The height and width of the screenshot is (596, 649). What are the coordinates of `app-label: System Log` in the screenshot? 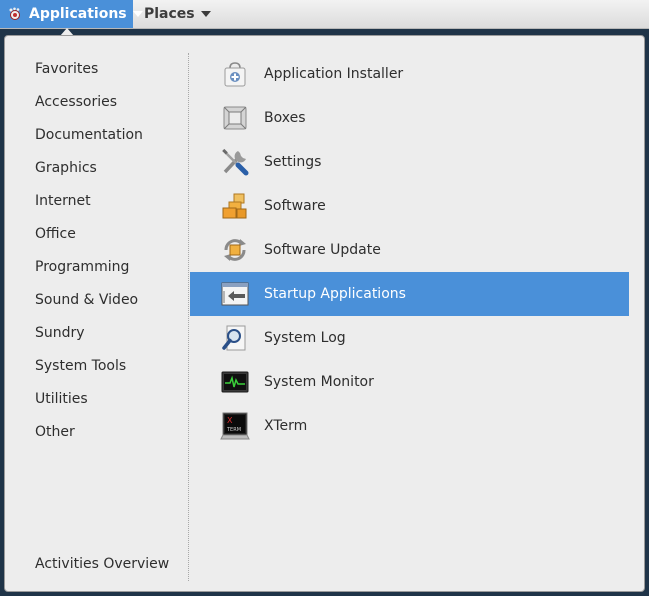 It's located at (305, 338).